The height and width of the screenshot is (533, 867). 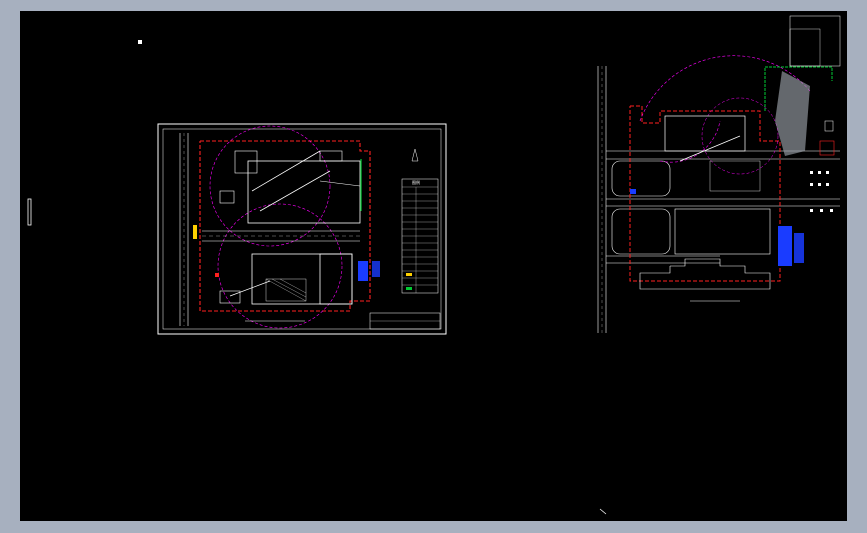 I want to click on right-site-boundary, so click(x=705, y=193).